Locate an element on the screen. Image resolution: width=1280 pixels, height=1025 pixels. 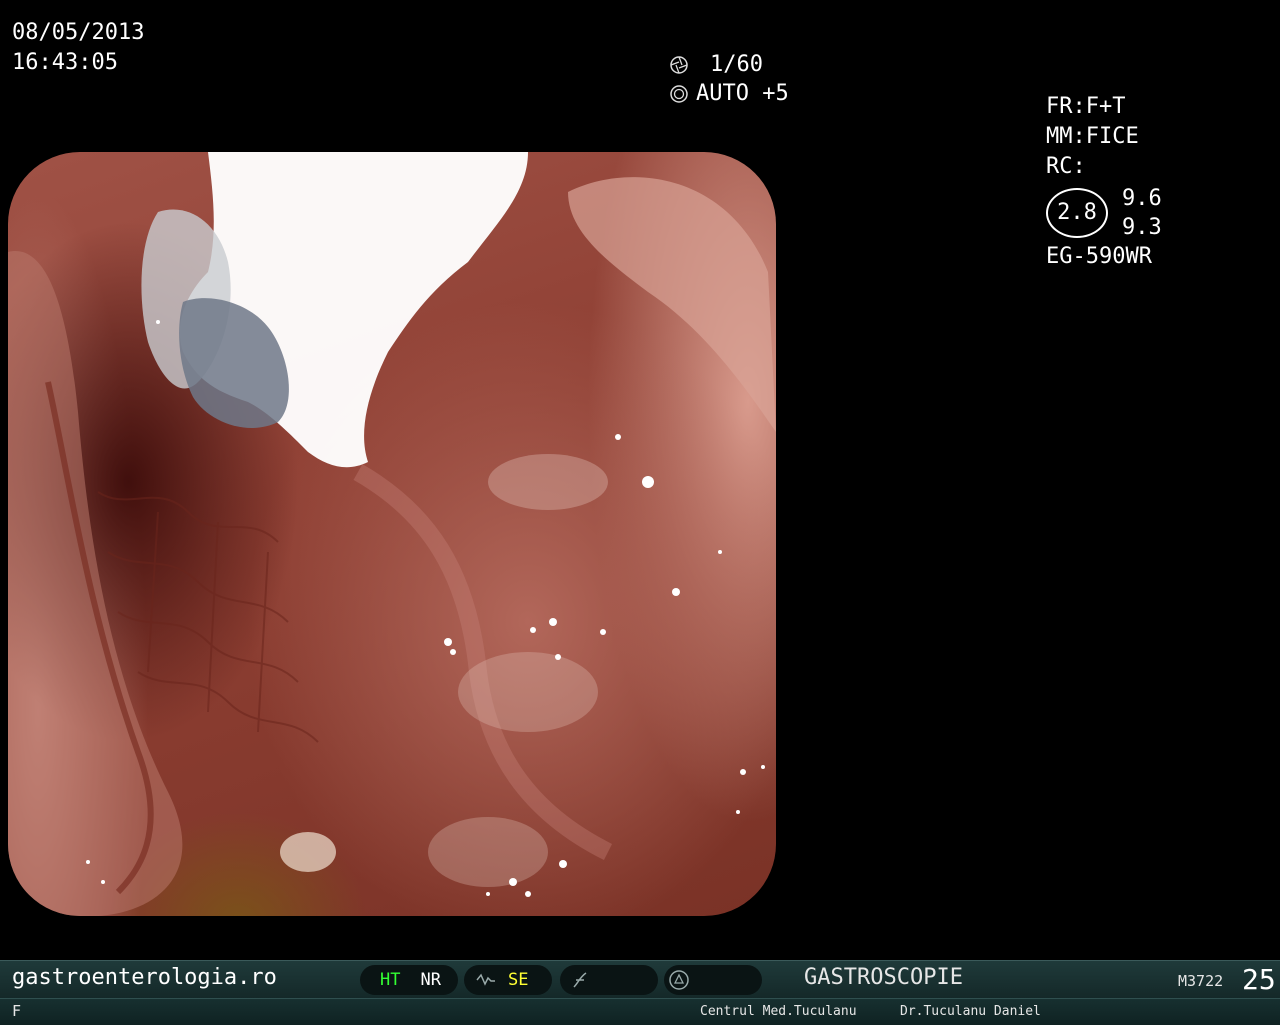
procedure-label: GASTROSCOPIE is located at coordinates (883, 977).